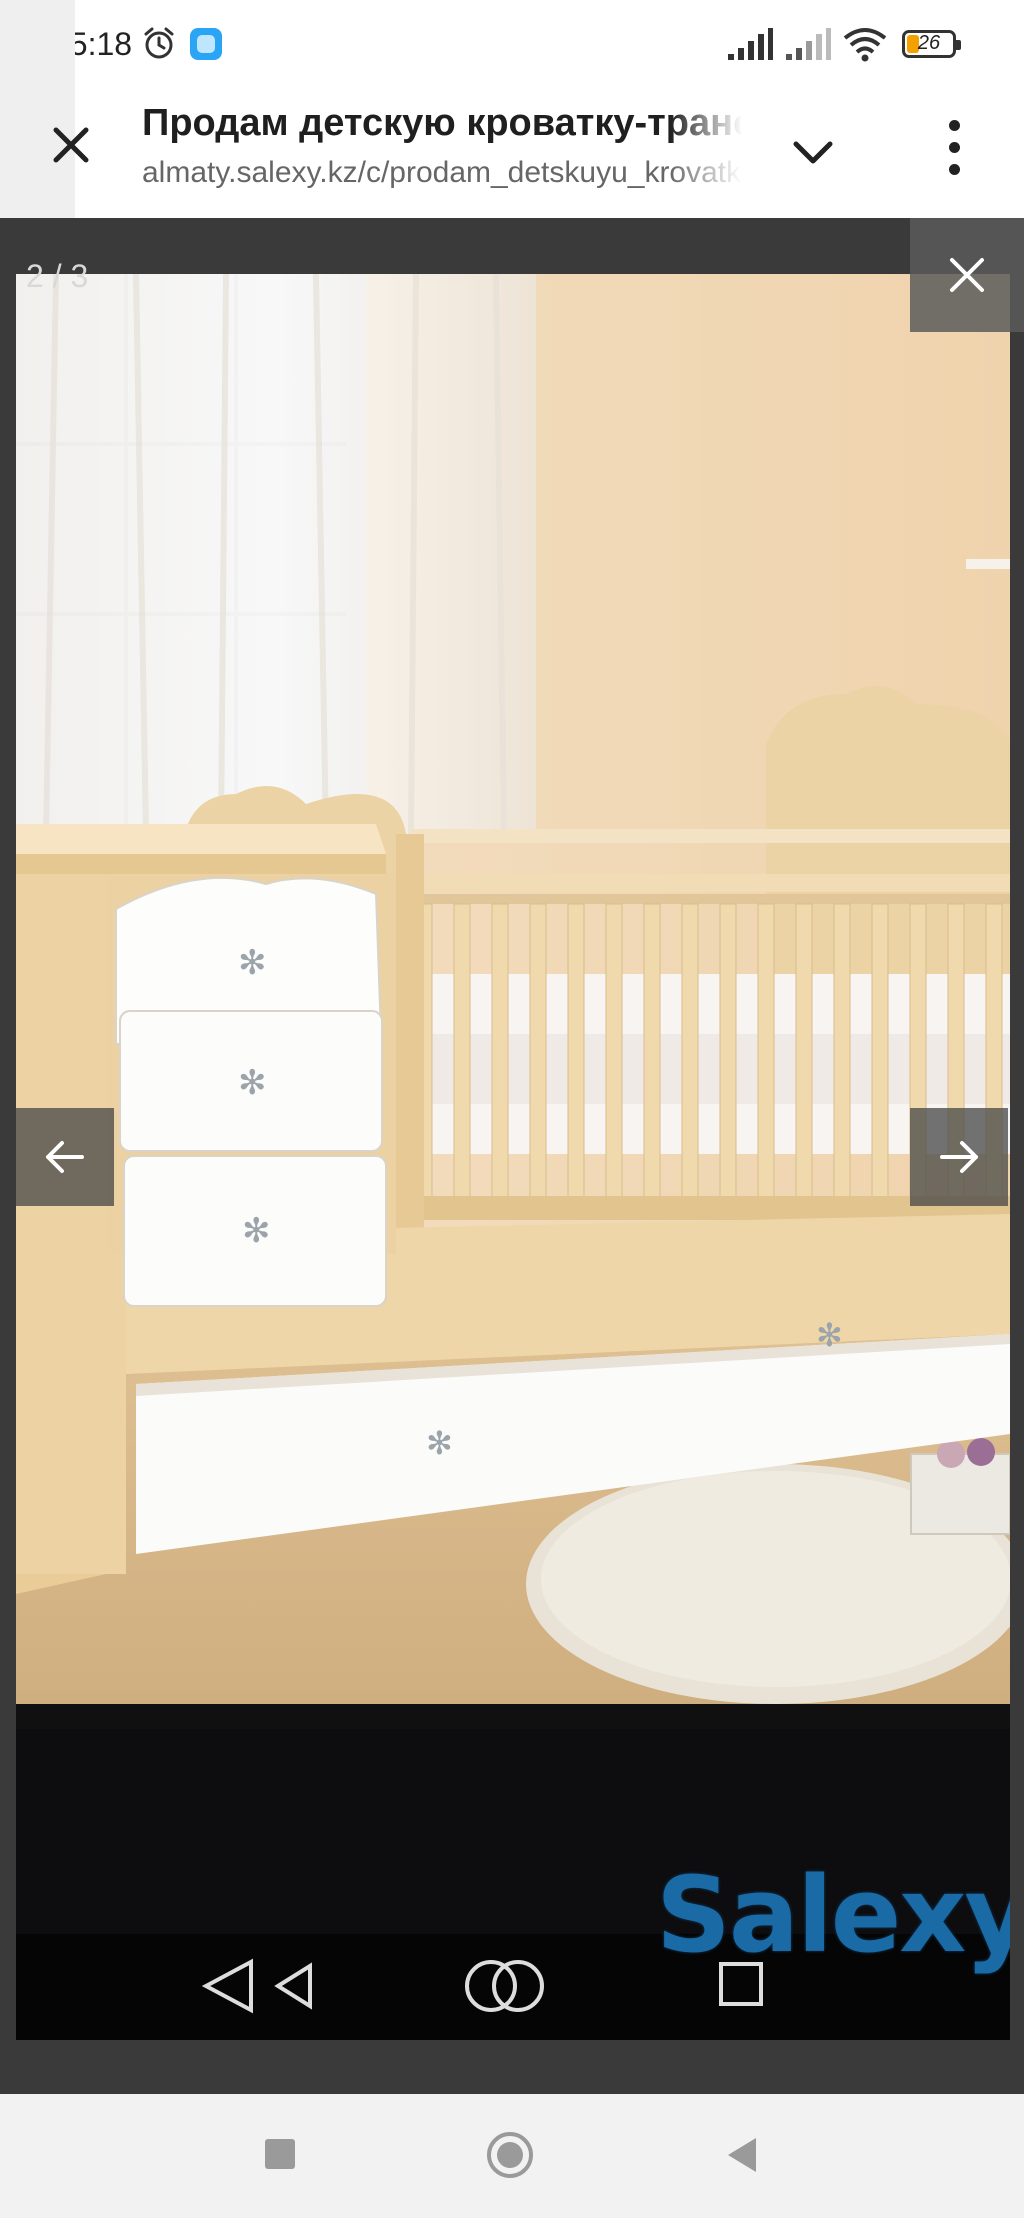 This screenshot has height=2218, width=1024. Describe the element at coordinates (65, 1157) in the screenshot. I see `arrow-left-icon` at that location.